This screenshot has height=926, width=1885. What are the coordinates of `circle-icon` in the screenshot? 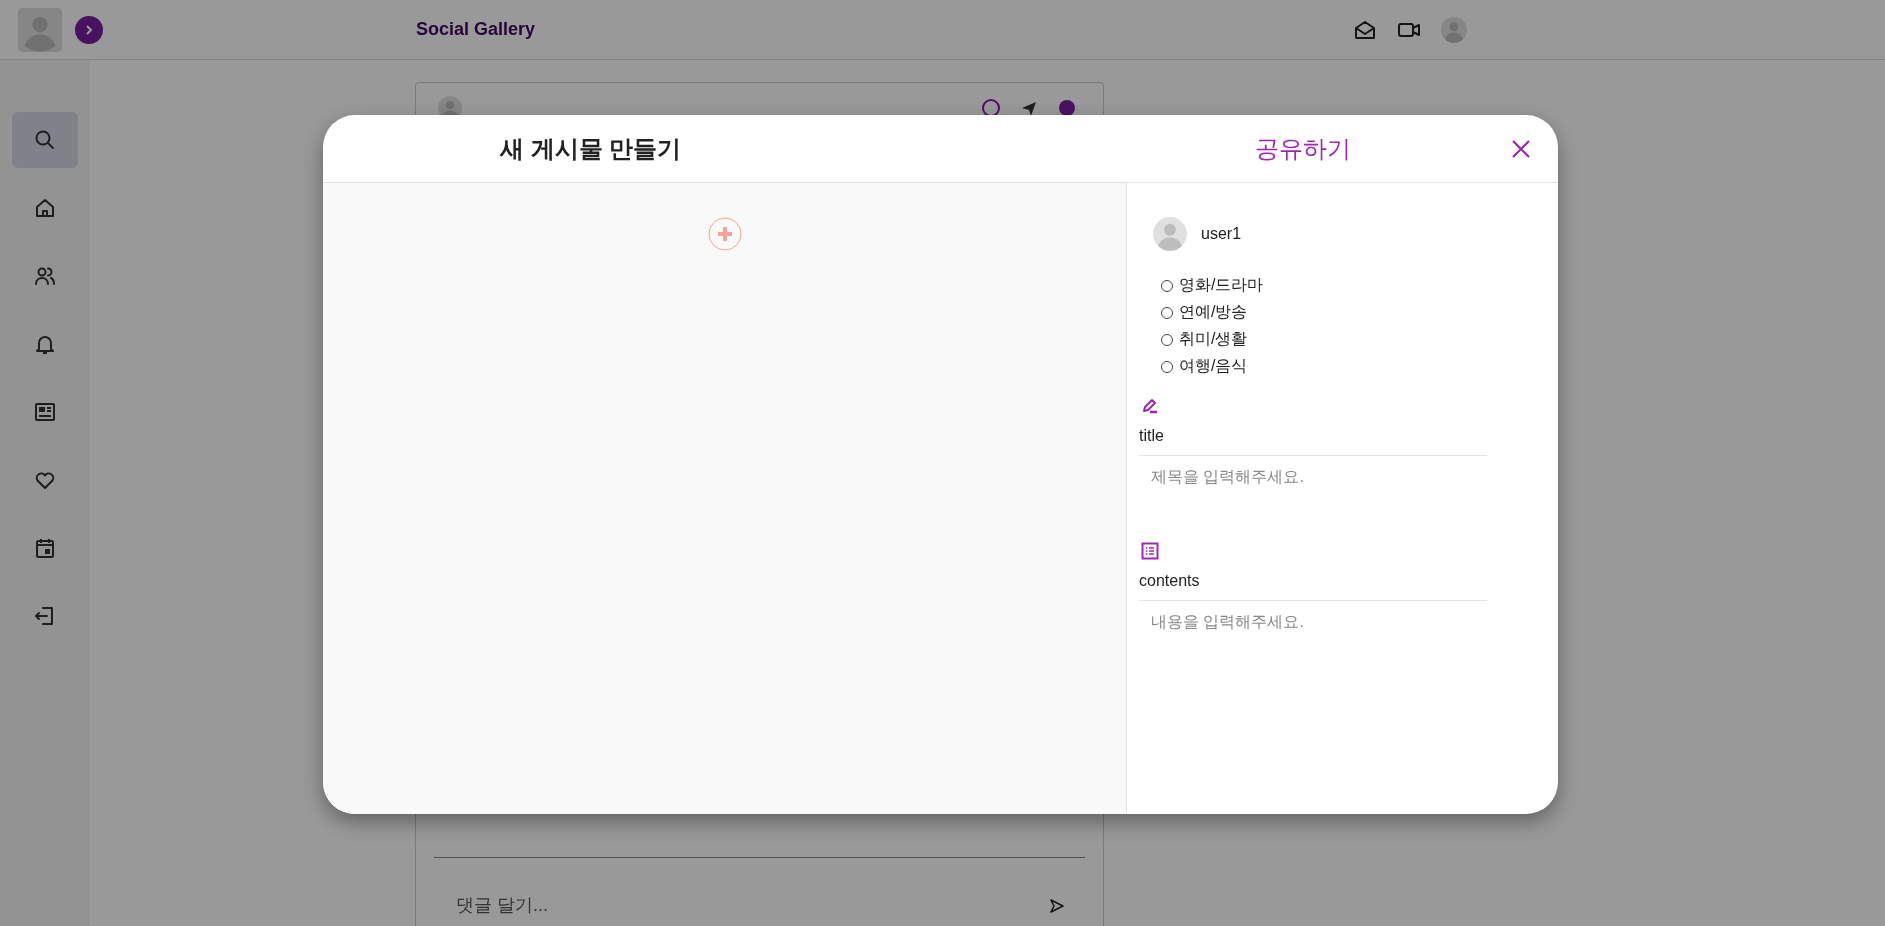 It's located at (991, 108).